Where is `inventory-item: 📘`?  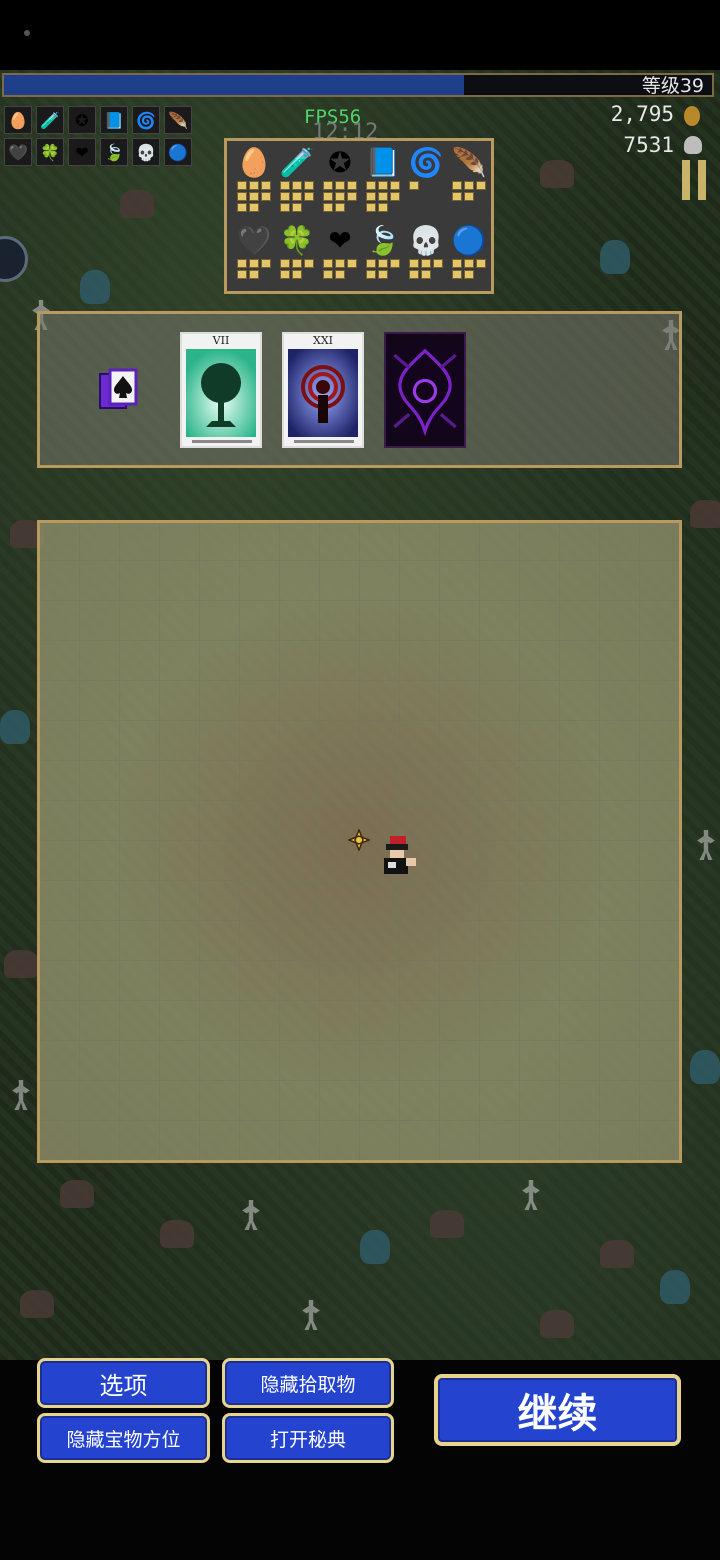 inventory-item: 📘 is located at coordinates (383, 178).